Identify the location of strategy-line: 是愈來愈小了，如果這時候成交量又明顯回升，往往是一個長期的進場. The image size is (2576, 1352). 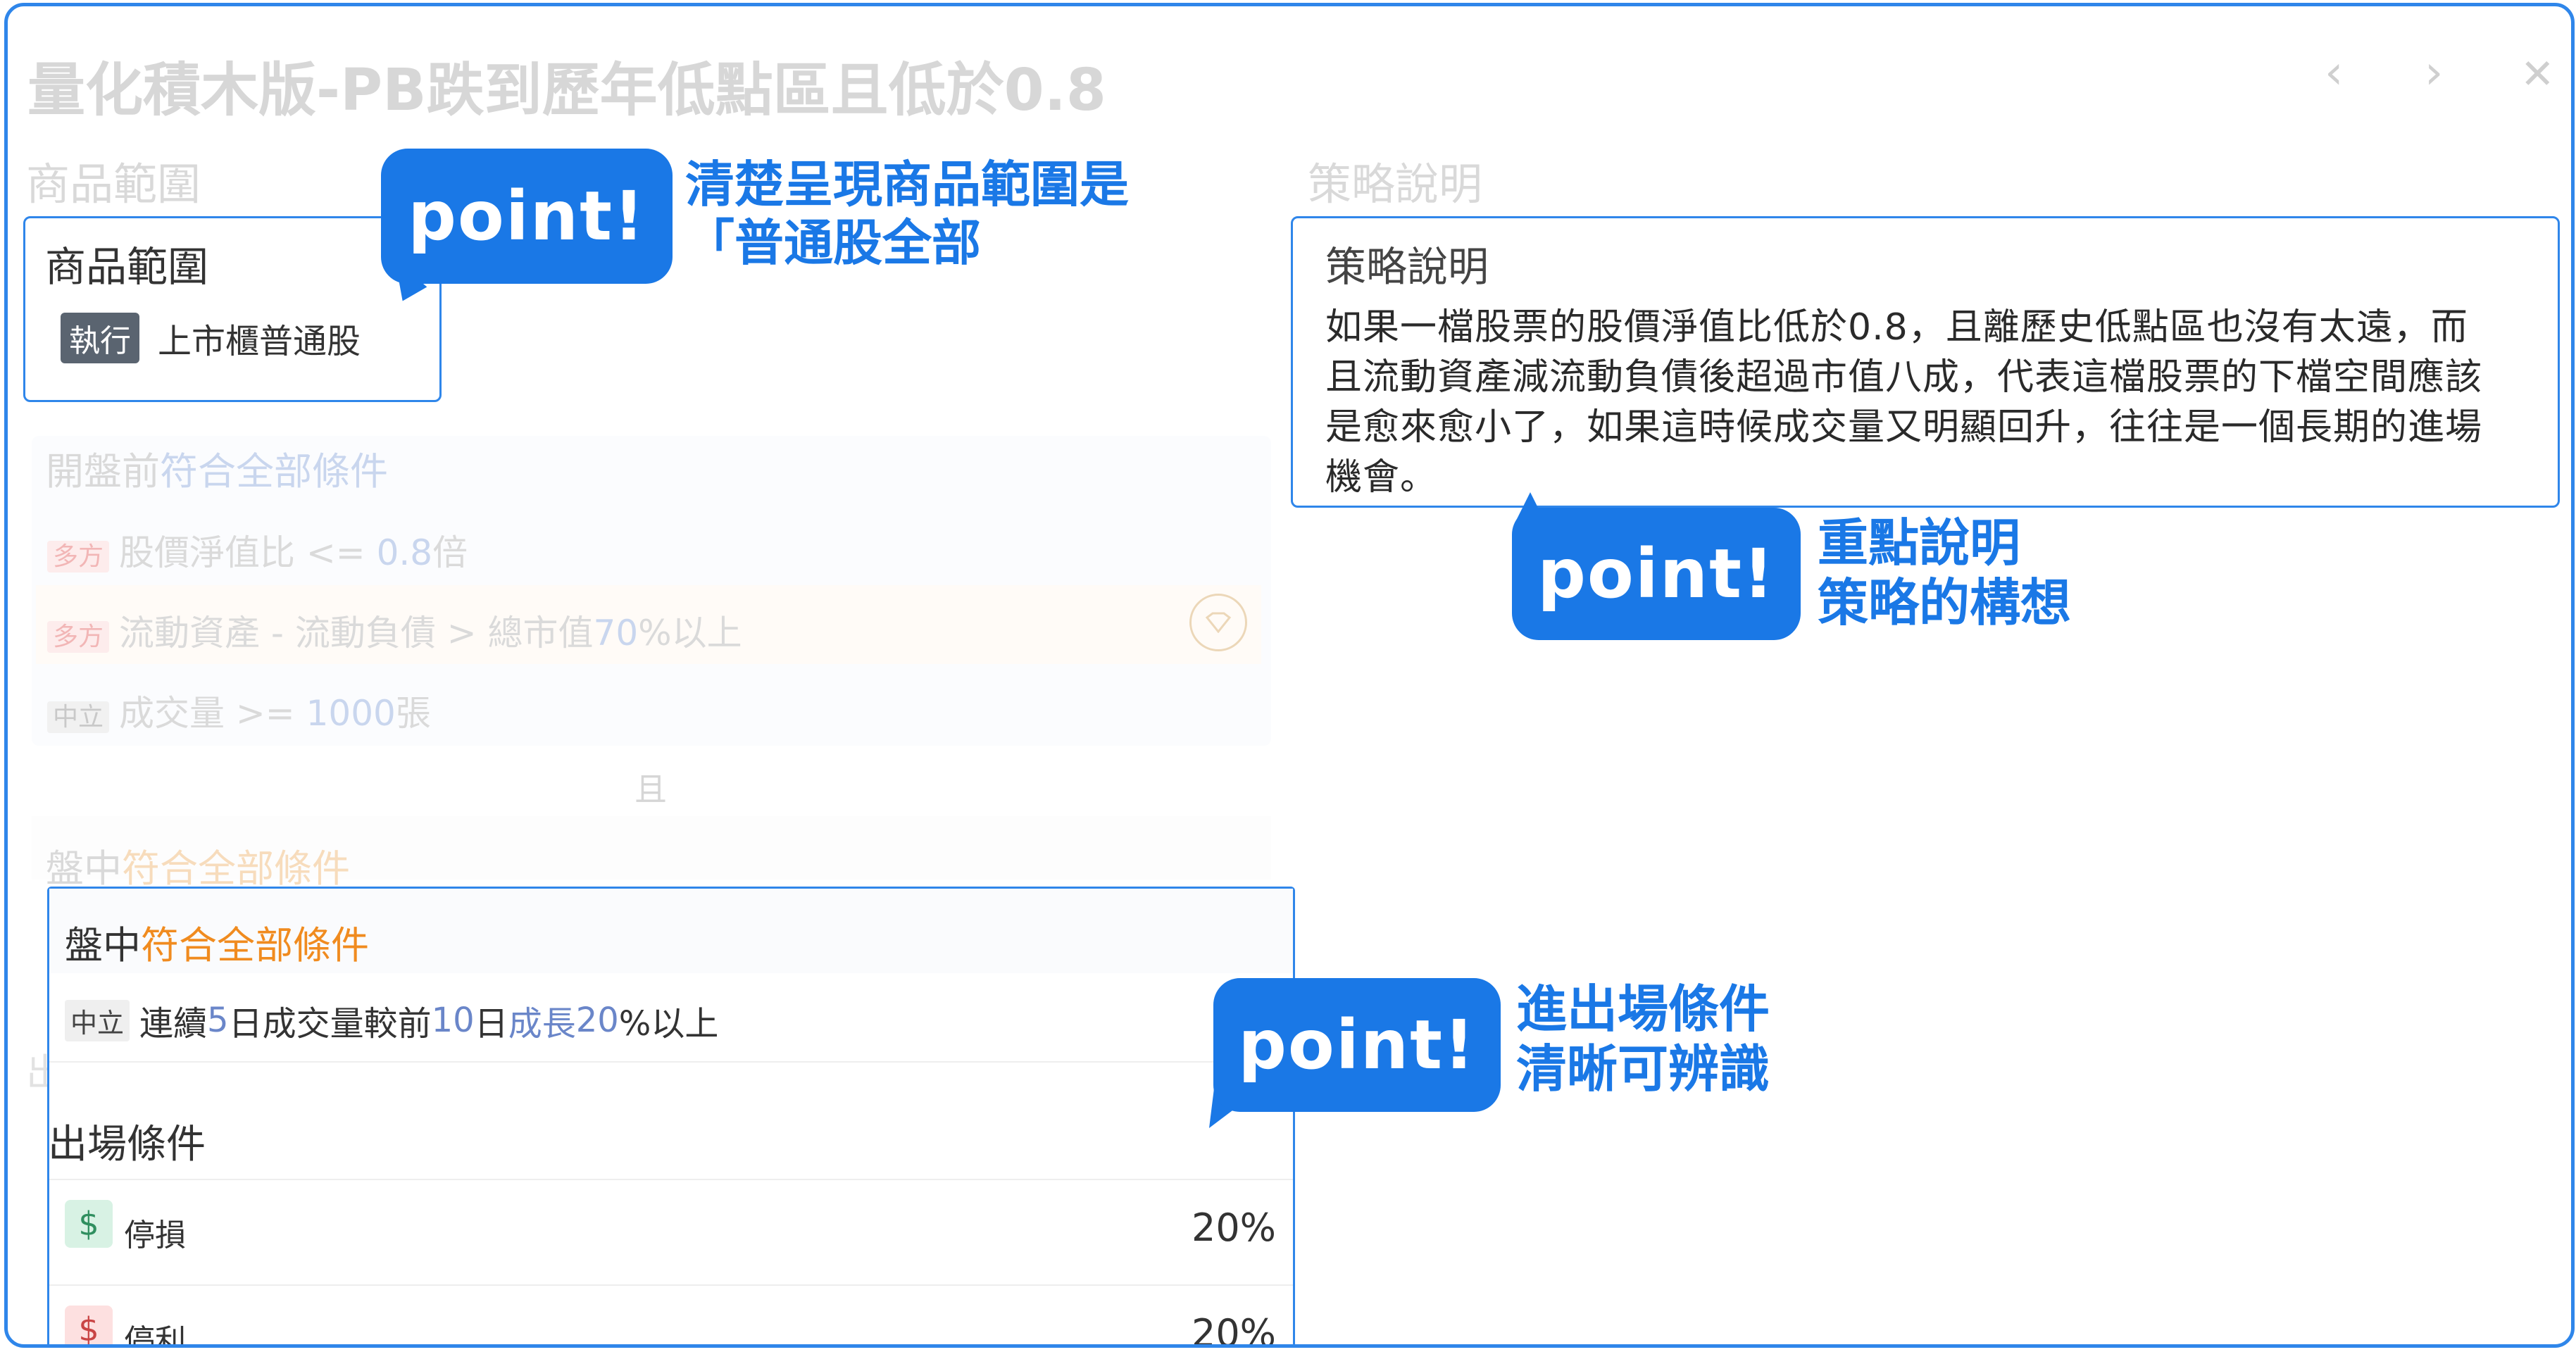
(1904, 427).